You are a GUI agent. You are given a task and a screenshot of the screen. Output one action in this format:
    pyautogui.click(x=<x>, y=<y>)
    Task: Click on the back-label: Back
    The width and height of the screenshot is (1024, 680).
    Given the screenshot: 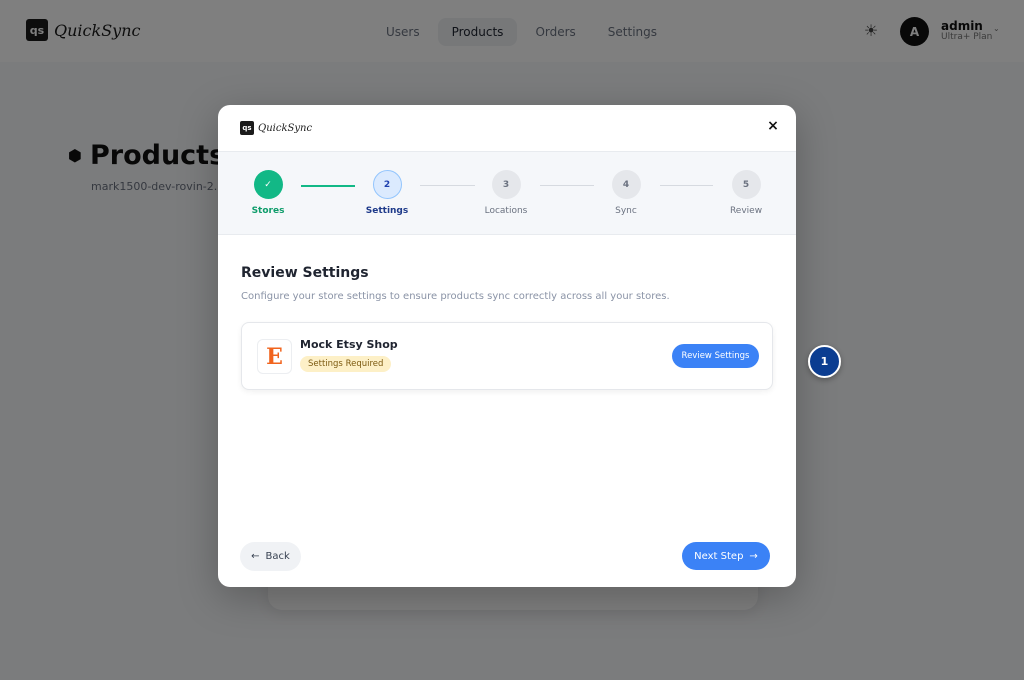 What is the action you would take?
    pyautogui.click(x=277, y=556)
    